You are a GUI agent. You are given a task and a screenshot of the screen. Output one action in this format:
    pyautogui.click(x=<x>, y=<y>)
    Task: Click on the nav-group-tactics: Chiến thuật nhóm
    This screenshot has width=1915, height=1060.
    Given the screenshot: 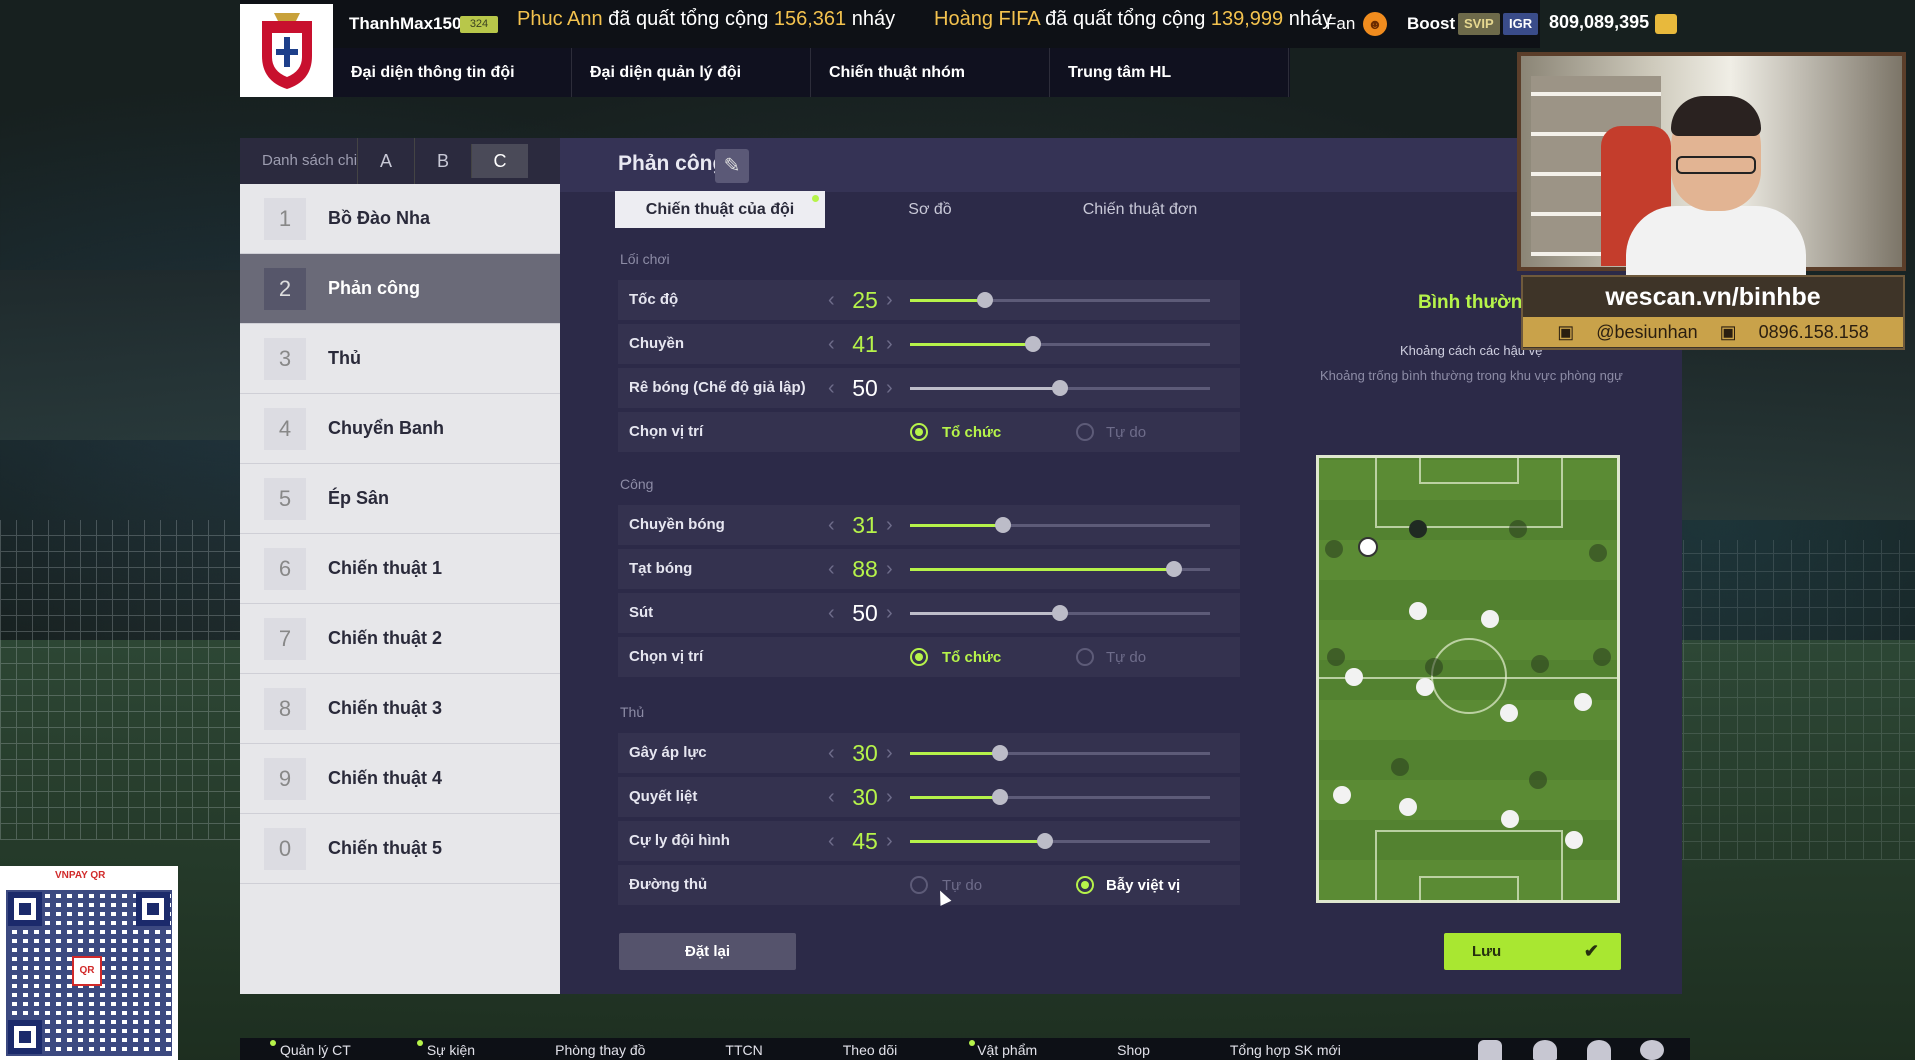 What is the action you would take?
    pyautogui.click(x=930, y=72)
    